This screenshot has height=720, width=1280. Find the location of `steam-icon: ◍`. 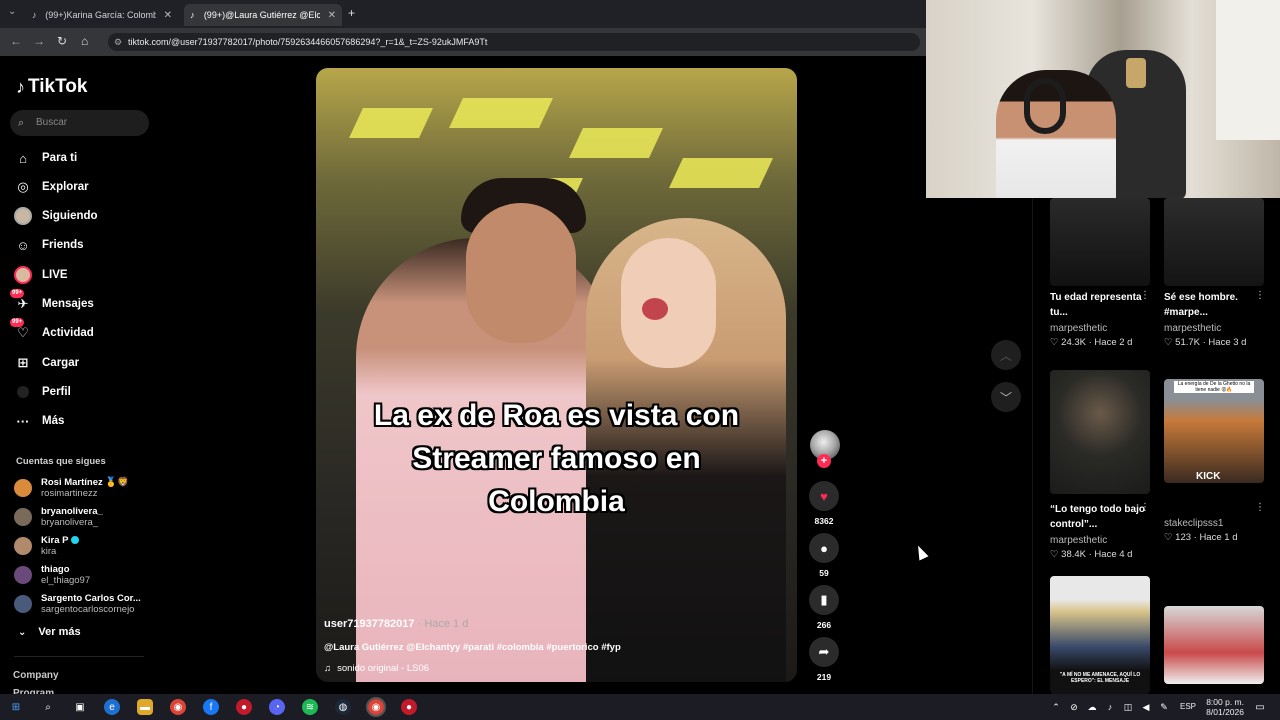

steam-icon: ◍ is located at coordinates (343, 707).